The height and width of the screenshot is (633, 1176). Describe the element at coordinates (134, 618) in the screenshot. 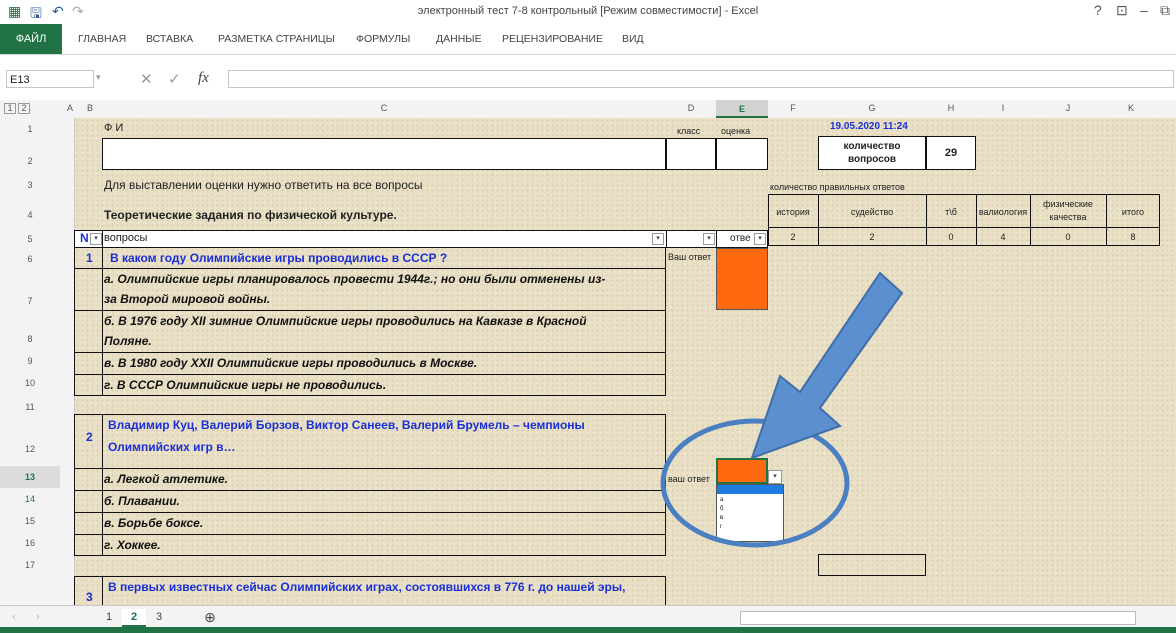

I see `sheet-tab-2: 2` at that location.